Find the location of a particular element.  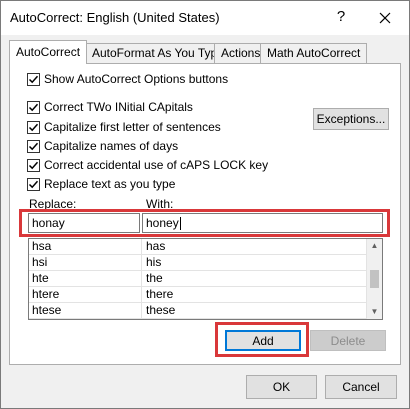

capitalize-names-of-days-label: Capitalize names of days is located at coordinates (111, 146).